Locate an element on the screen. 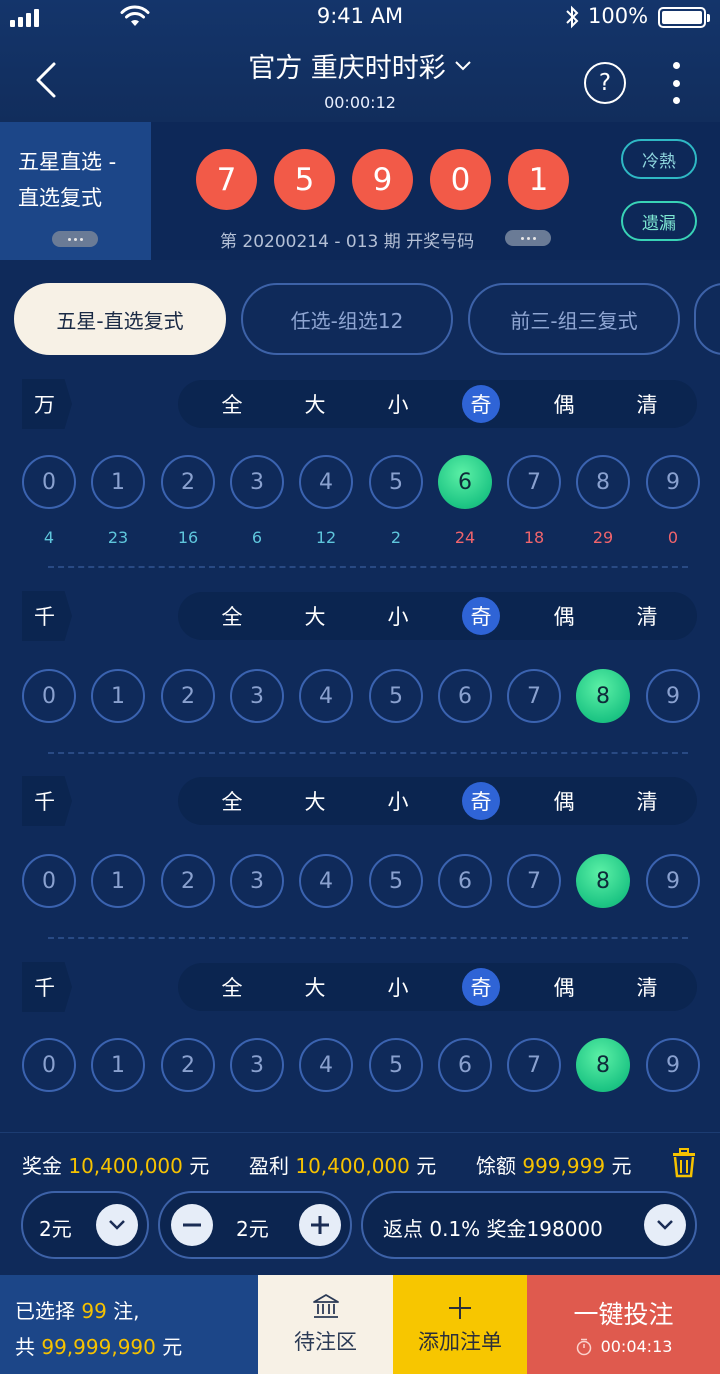 This screenshot has width=720, height=1374. rebate-selector: 返点 0.1% 奖金198000 is located at coordinates (529, 1225).